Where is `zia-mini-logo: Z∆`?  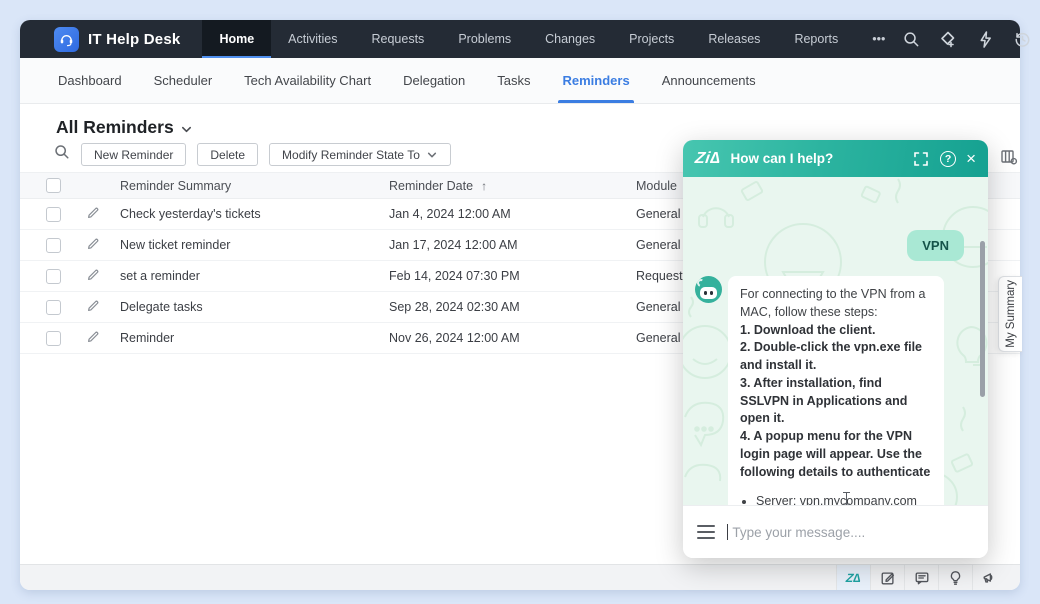 zia-mini-logo: Z∆ is located at coordinates (853, 577).